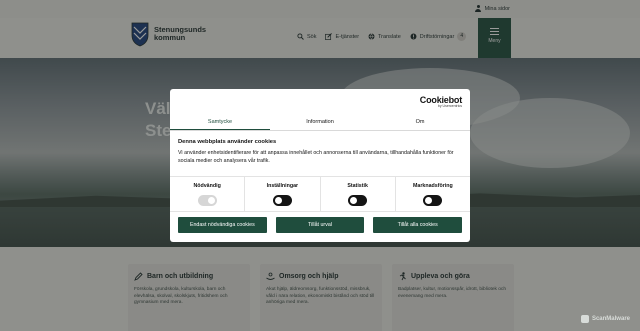 The height and width of the screenshot is (331, 640). I want to click on cookiebot-logo: Cookiebot by Usercentrics, so click(441, 101).